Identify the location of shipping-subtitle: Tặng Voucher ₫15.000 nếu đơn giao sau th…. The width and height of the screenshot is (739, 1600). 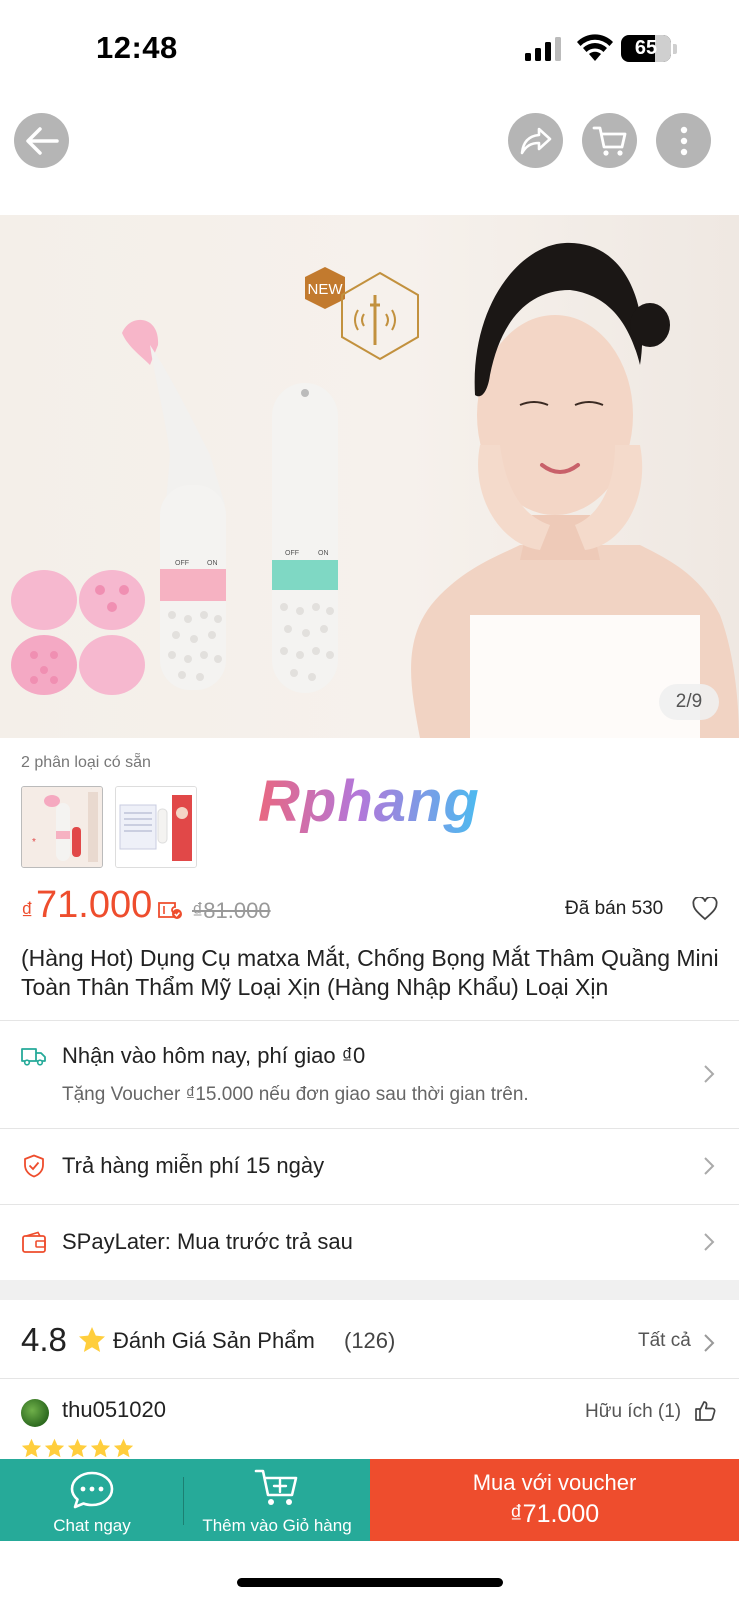
(295, 1094).